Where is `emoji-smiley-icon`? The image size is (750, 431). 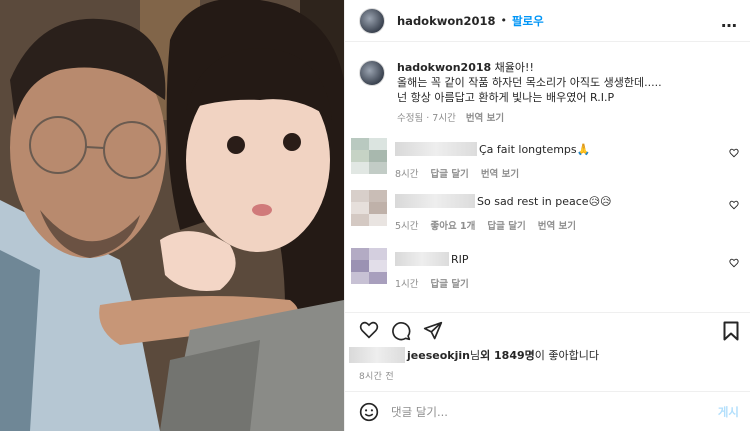
emoji-smiley-icon is located at coordinates (369, 412).